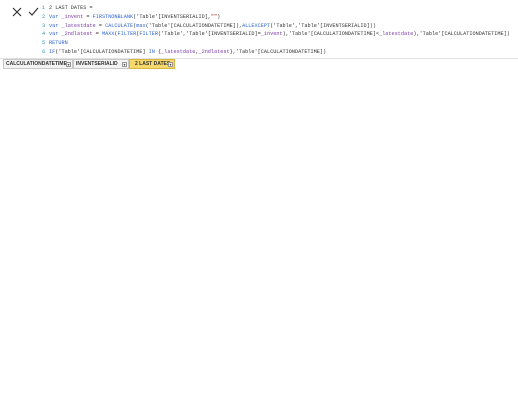 This screenshot has height=413, width=518. Describe the element at coordinates (38, 189) in the screenshot. I see `cell-calculationdatetime: 30-Sep-22` at that location.